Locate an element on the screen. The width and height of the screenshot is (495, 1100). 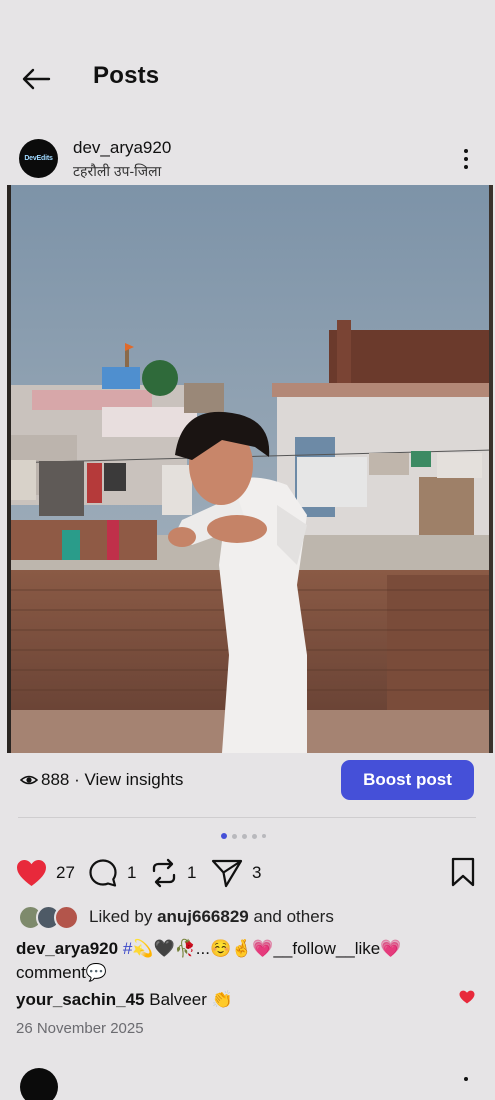
like-count: 27 is located at coordinates (65, 872).